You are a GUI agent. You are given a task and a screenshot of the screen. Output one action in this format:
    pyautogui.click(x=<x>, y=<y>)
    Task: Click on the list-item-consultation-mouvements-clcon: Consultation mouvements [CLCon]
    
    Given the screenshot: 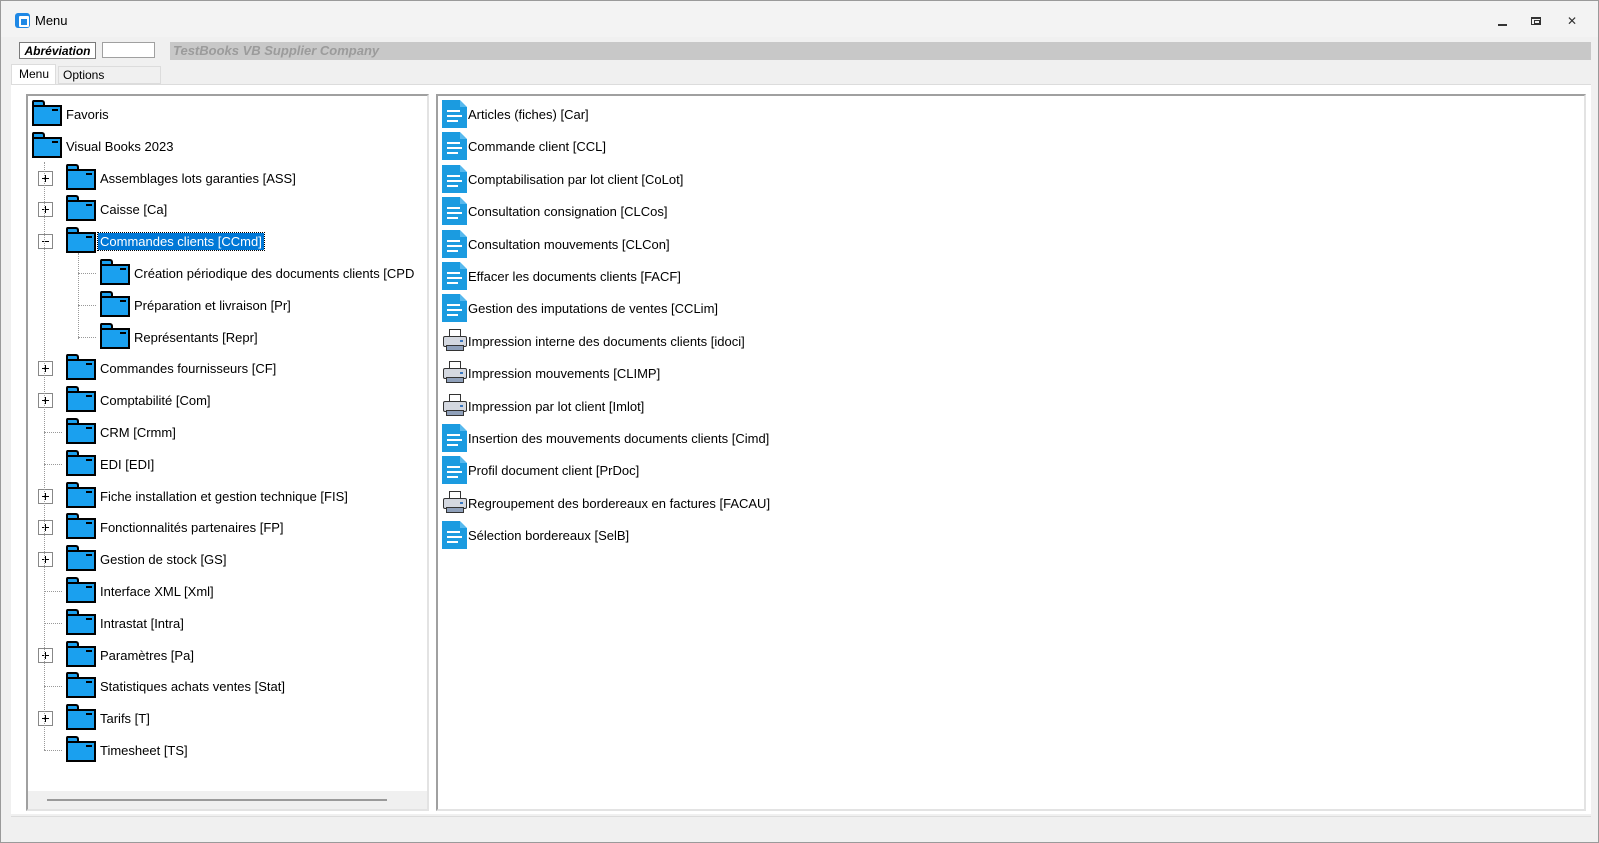 What is the action you would take?
    pyautogui.click(x=842, y=244)
    